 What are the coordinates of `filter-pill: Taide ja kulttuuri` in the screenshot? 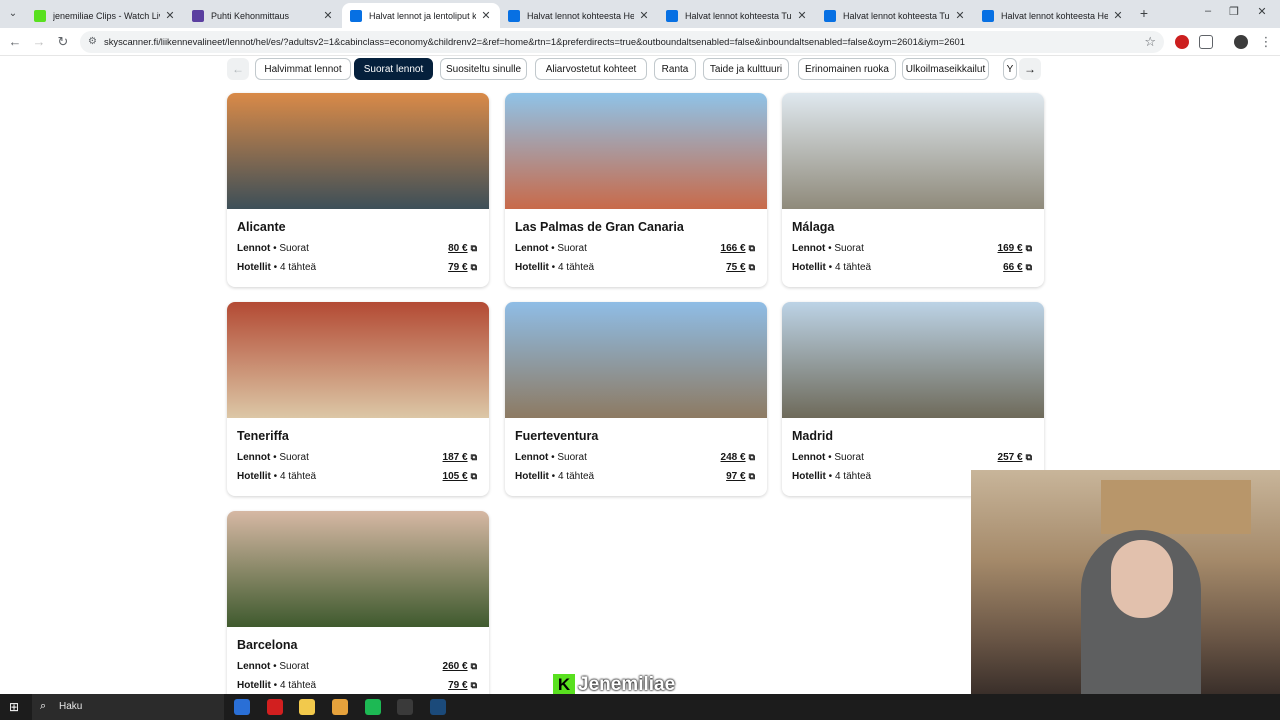 It's located at (746, 69).